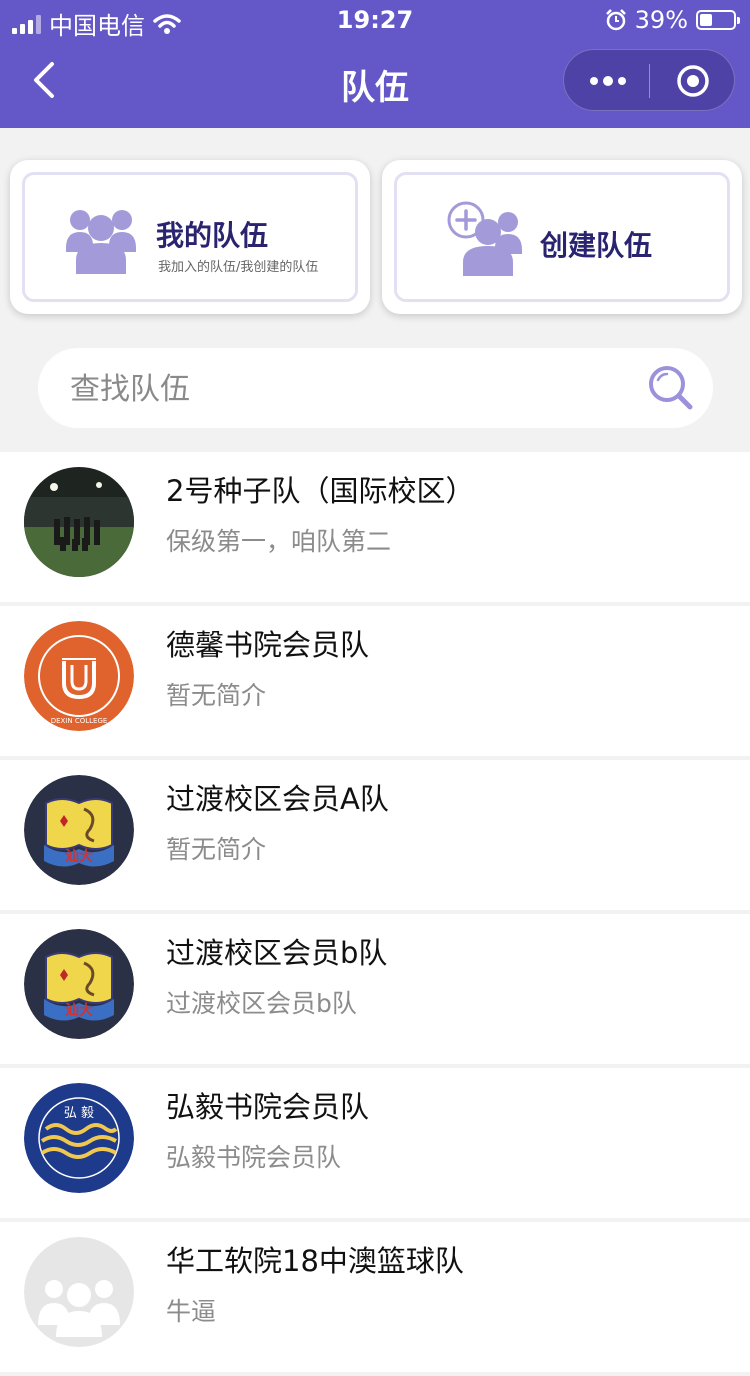 The width and height of the screenshot is (750, 1376). Describe the element at coordinates (375, 681) in the screenshot. I see `team-list-item: DEXIN COLLEGE 德馨书院会员队 暂无简介` at that location.